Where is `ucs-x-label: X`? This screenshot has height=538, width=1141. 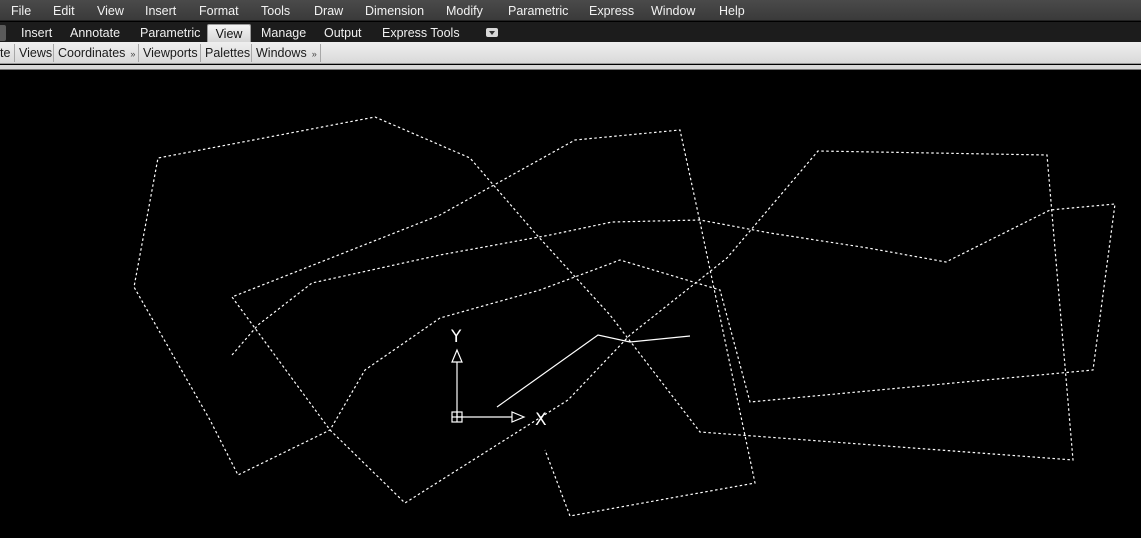
ucs-x-label: X is located at coordinates (541, 420).